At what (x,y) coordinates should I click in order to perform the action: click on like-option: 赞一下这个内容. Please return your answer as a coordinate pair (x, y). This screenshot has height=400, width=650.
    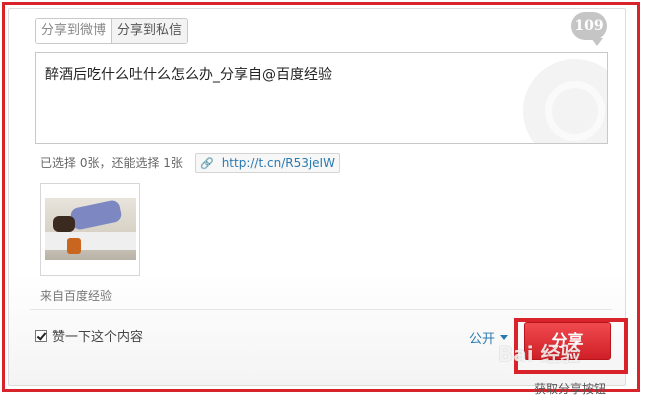
    Looking at the image, I should click on (89, 335).